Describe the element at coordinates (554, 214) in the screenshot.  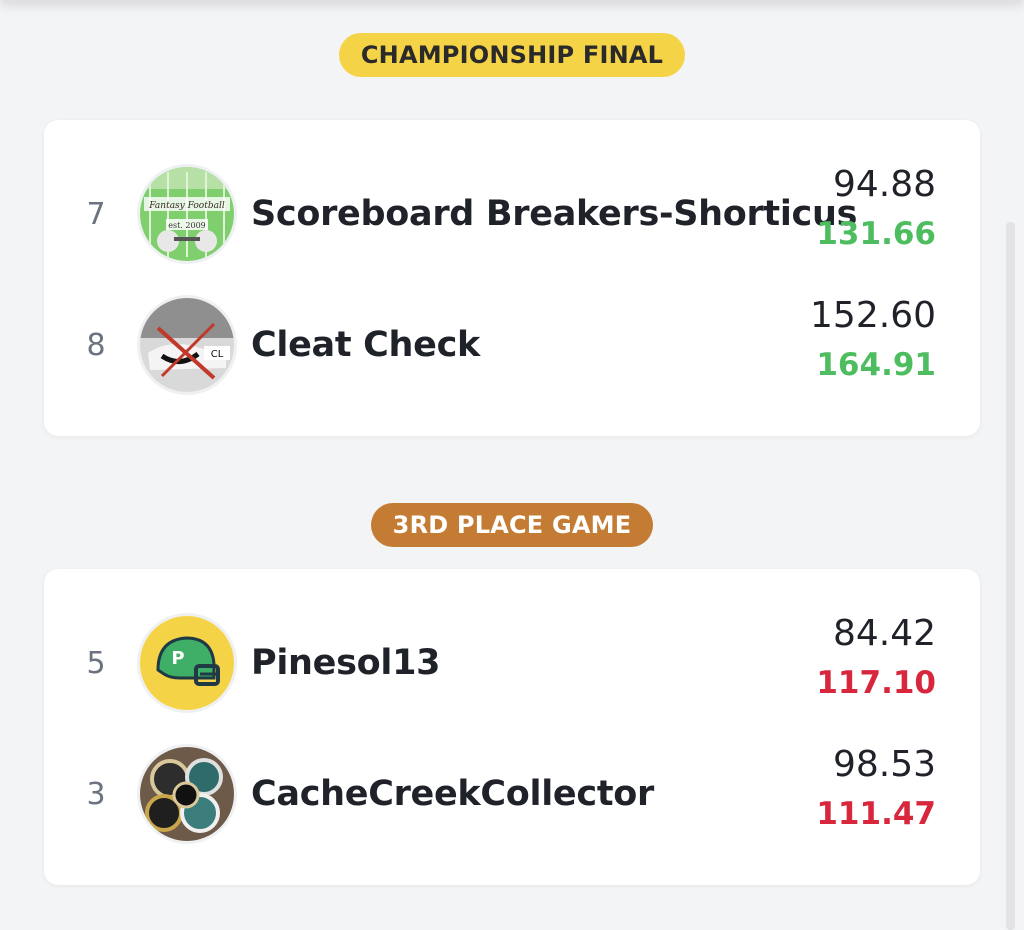
I see `team-name: Scoreboard Breakers-Shorticus` at that location.